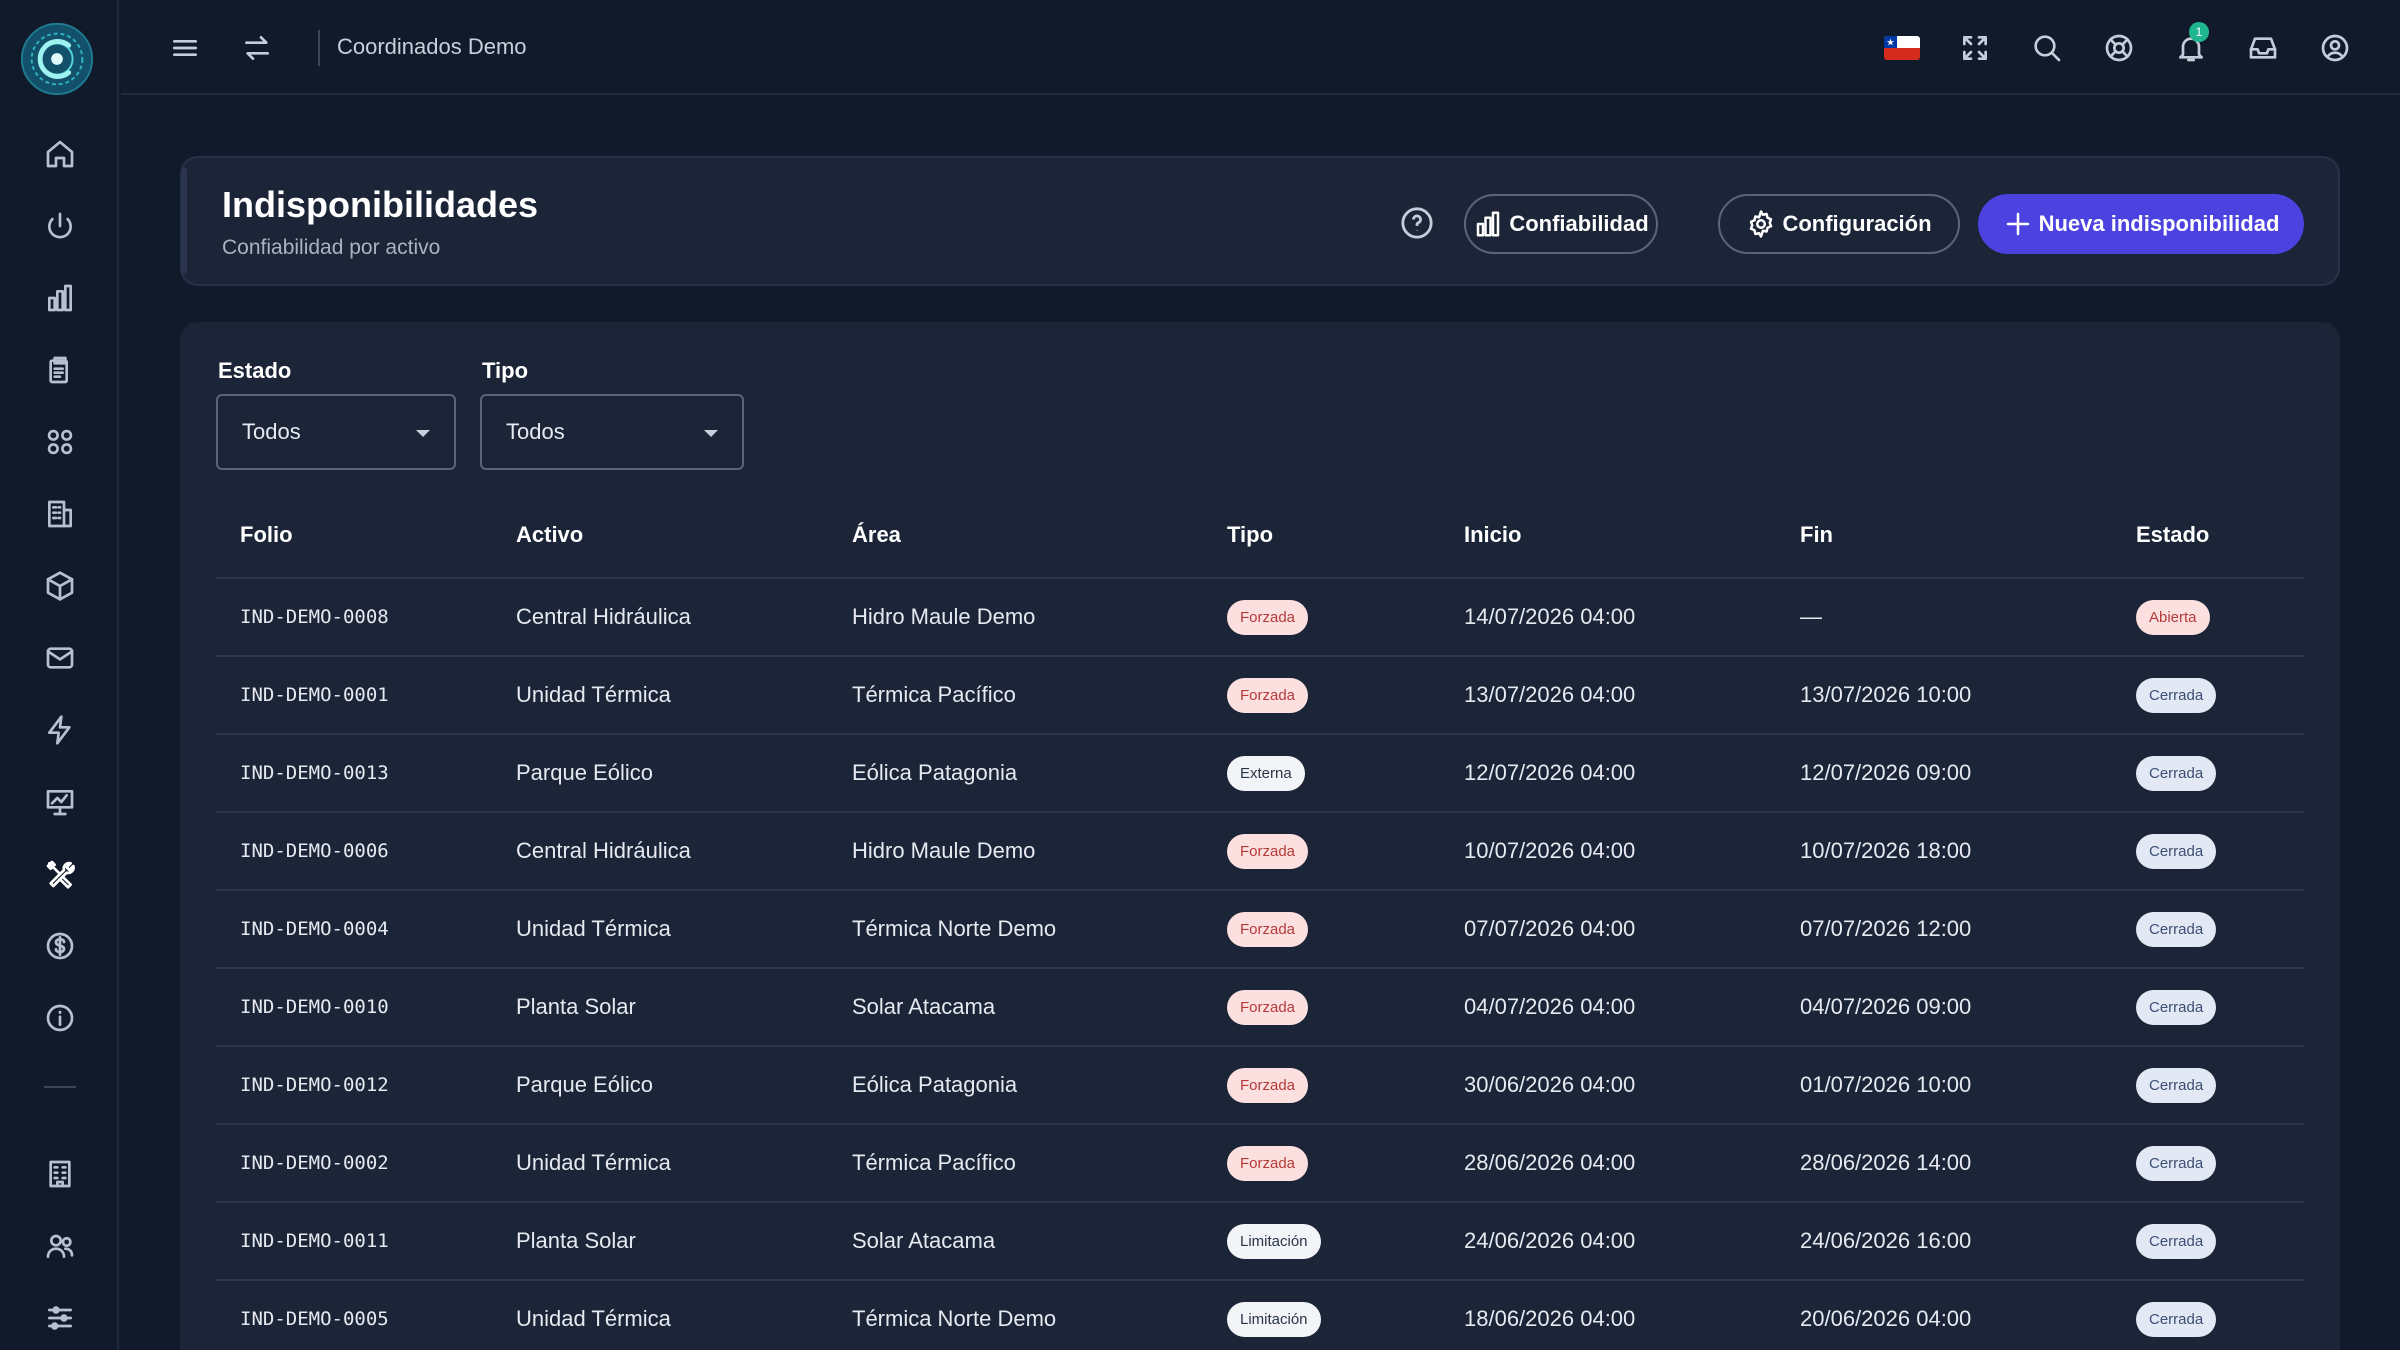  Describe the element at coordinates (1857, 223) in the screenshot. I see `configuracion-button-label: Configuración` at that location.